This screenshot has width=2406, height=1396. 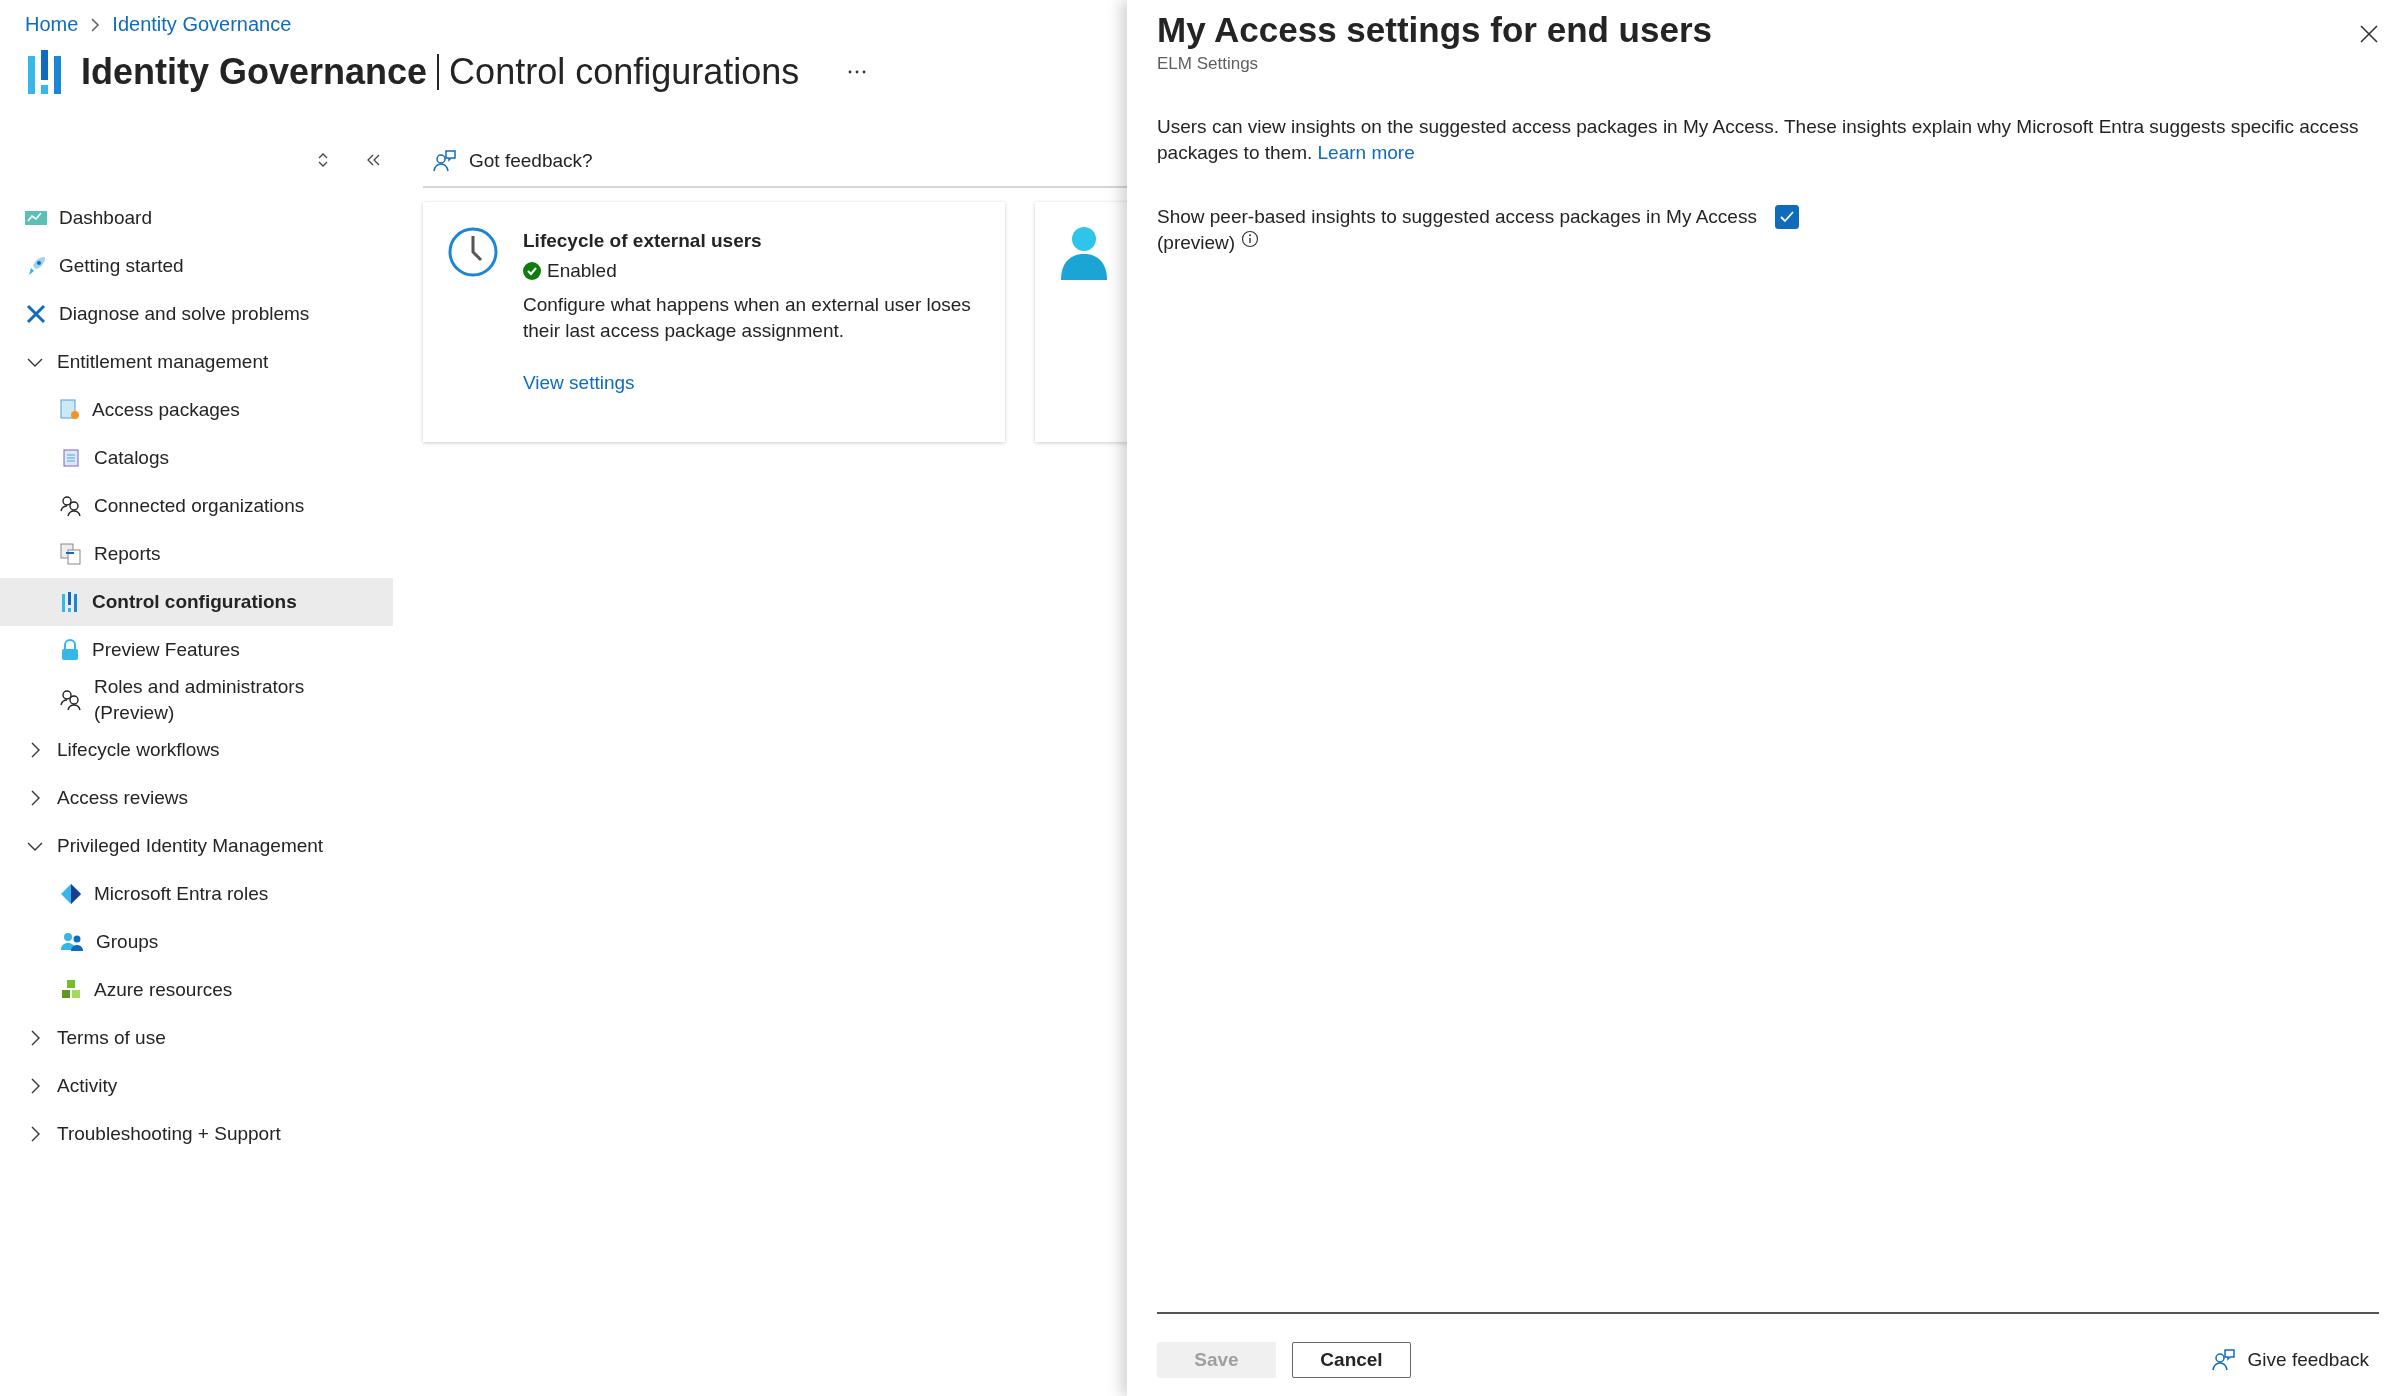 What do you see at coordinates (323, 160) in the screenshot?
I see `expand-collapse-icon` at bounding box center [323, 160].